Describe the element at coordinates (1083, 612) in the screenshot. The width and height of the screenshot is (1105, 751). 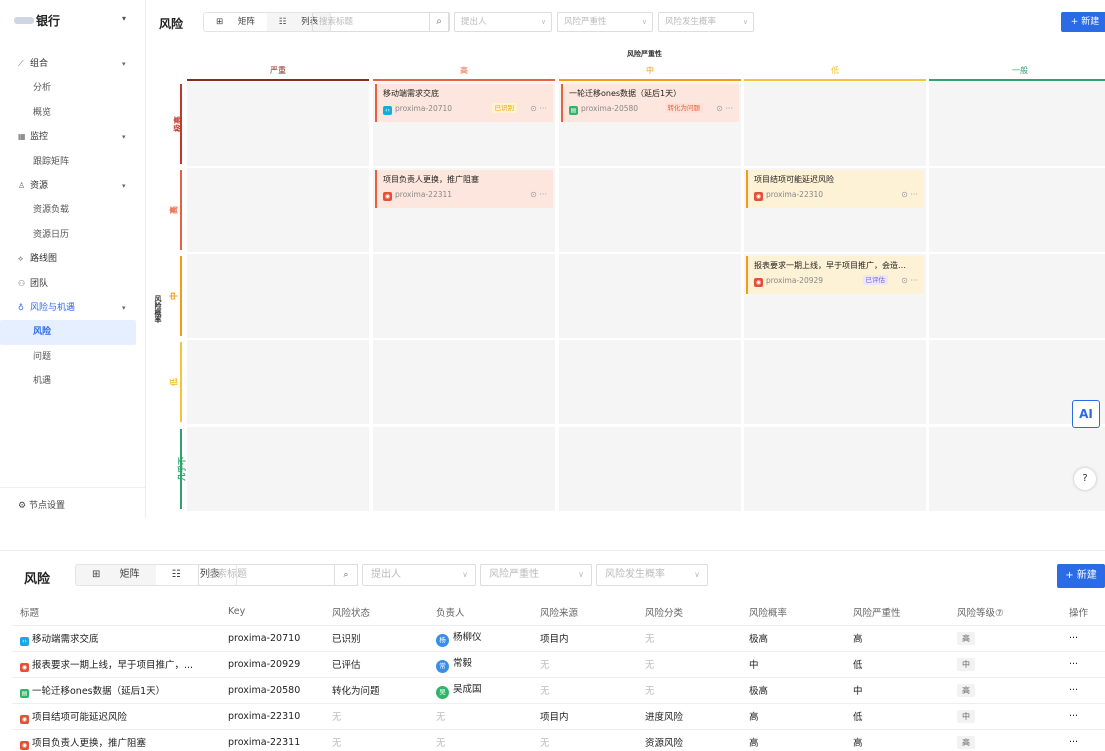
I see `column-header: 操作` at that location.